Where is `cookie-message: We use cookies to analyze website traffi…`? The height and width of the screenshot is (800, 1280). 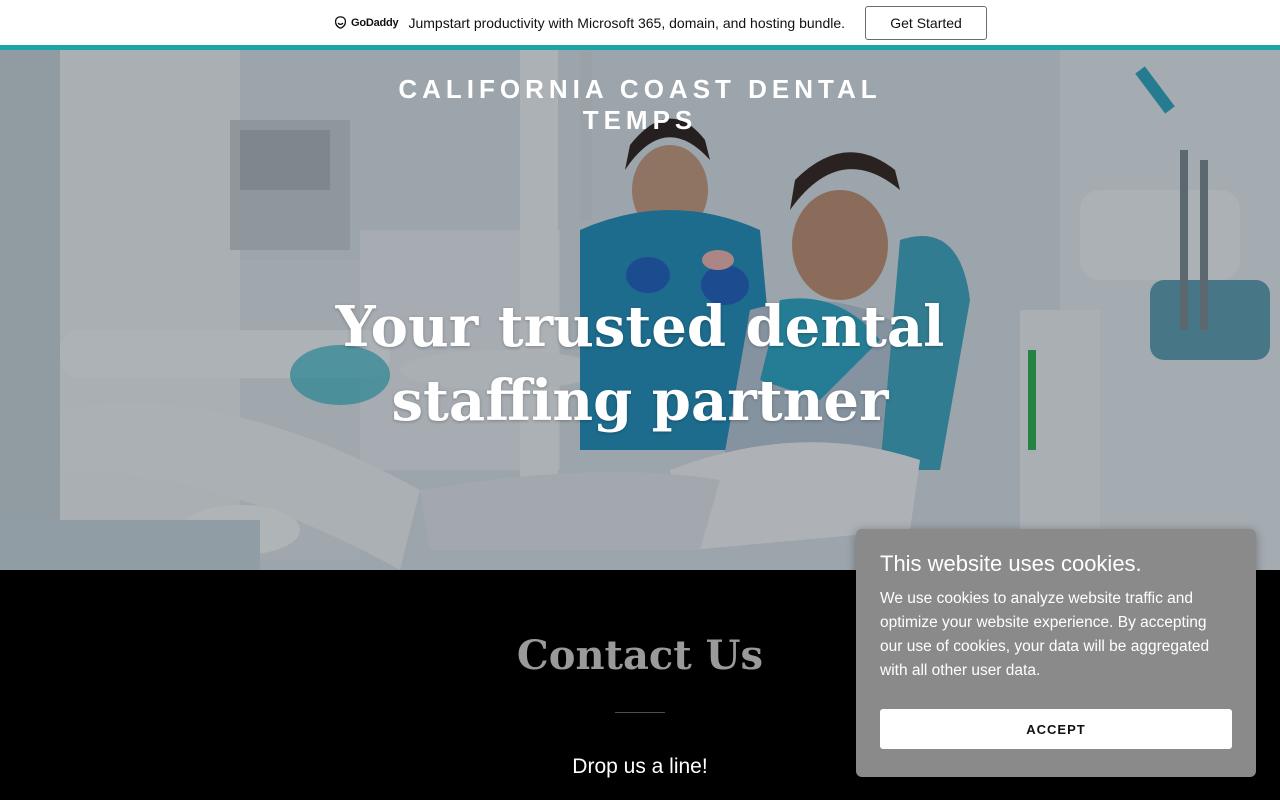
cookie-message: We use cookies to analyze website traffi… is located at coordinates (1045, 634).